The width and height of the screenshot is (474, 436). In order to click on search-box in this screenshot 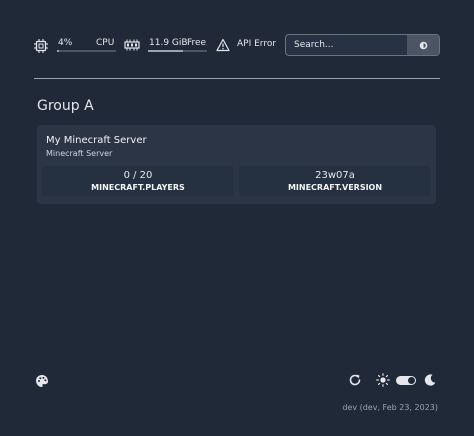, I will do `click(362, 45)`.